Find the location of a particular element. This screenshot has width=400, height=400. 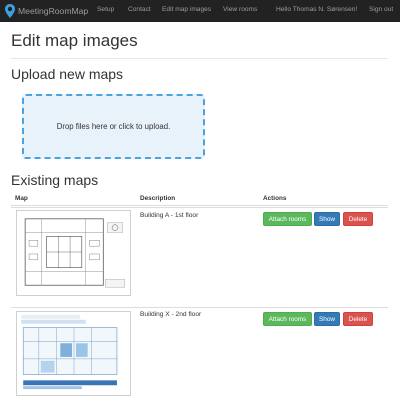

nav-contact: Contact is located at coordinates (139, 9).